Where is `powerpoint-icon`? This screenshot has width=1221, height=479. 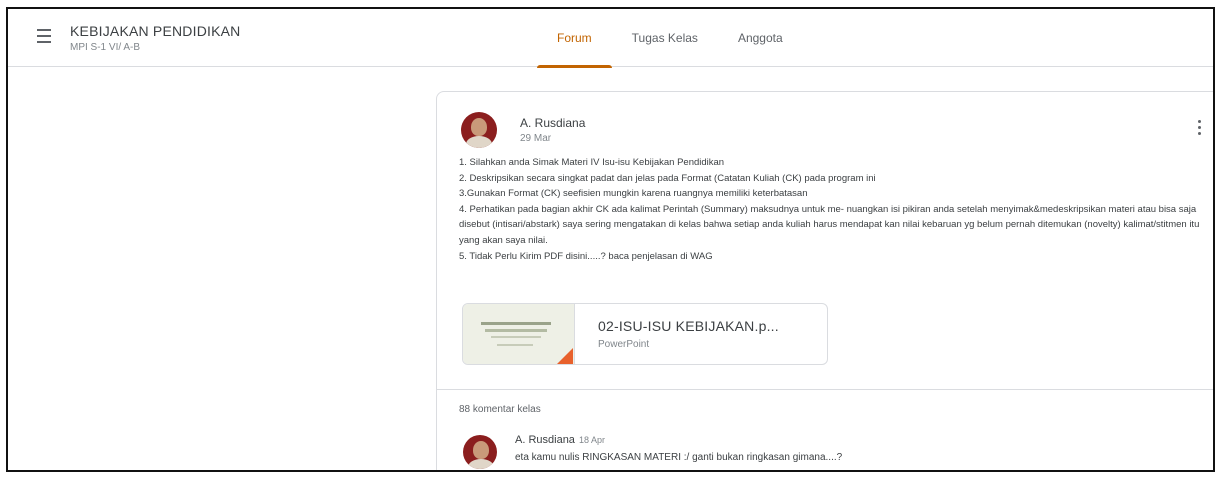
powerpoint-icon is located at coordinates (564, 356).